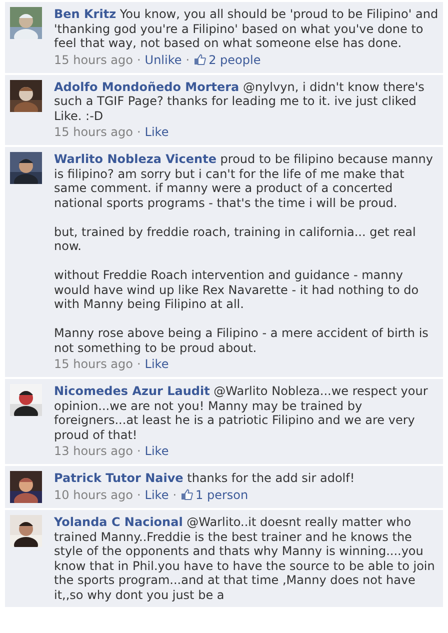 The height and width of the screenshot is (633, 448). Describe the element at coordinates (163, 60) in the screenshot. I see `like-link: Unlike` at that location.